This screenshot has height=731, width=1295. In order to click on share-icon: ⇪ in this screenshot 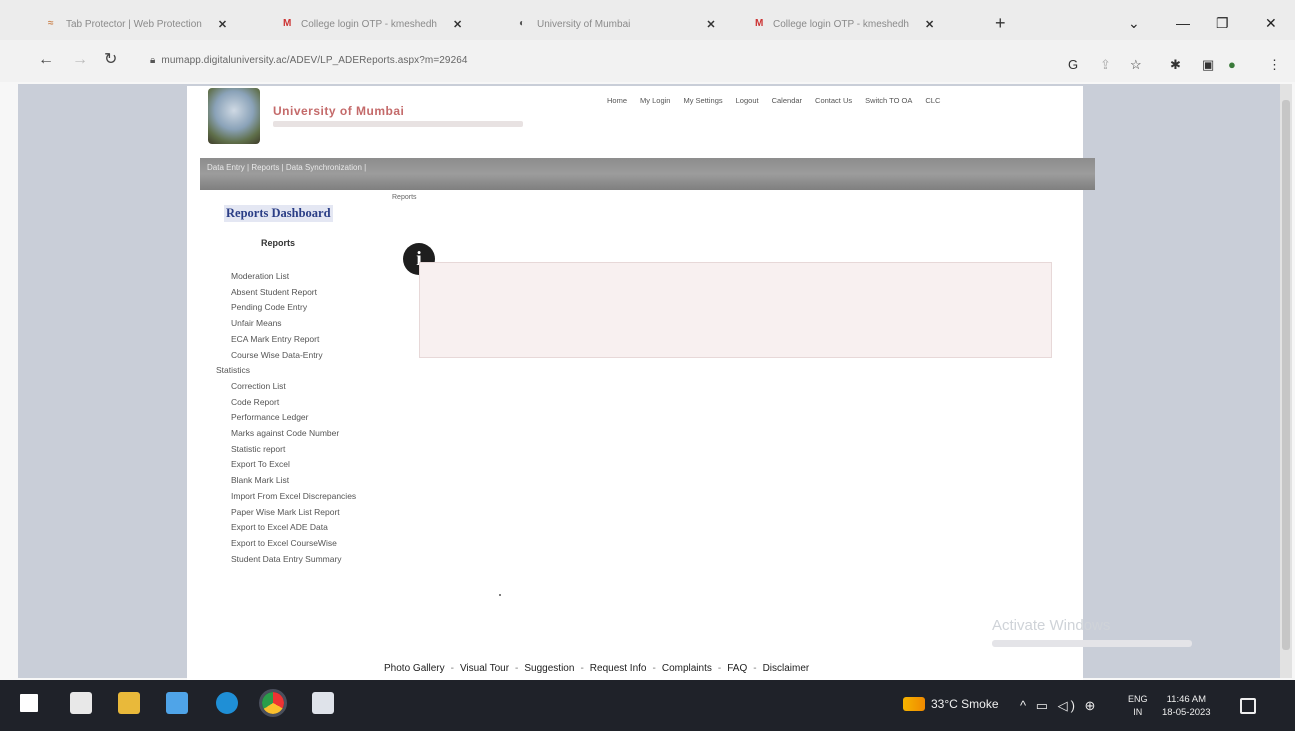, I will do `click(1105, 64)`.